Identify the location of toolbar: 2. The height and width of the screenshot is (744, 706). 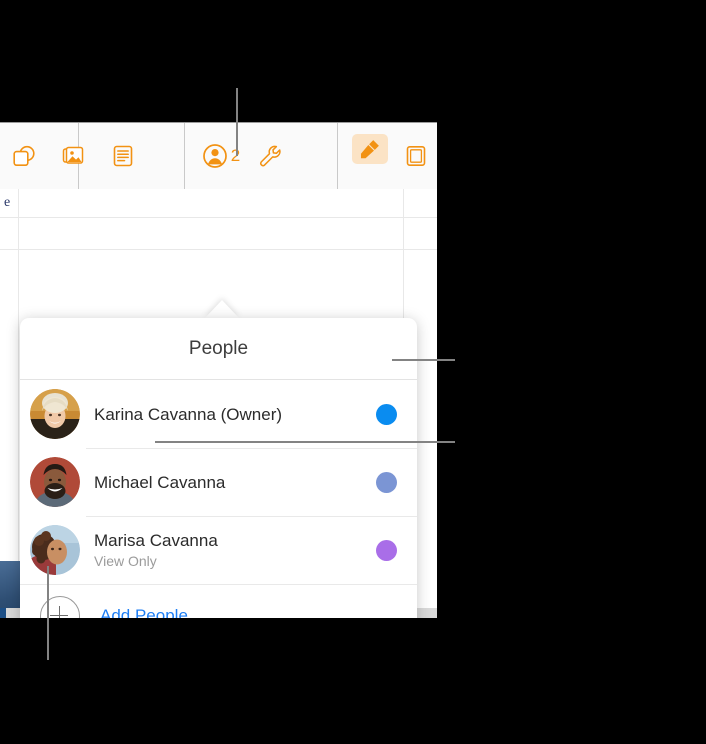
(218, 156).